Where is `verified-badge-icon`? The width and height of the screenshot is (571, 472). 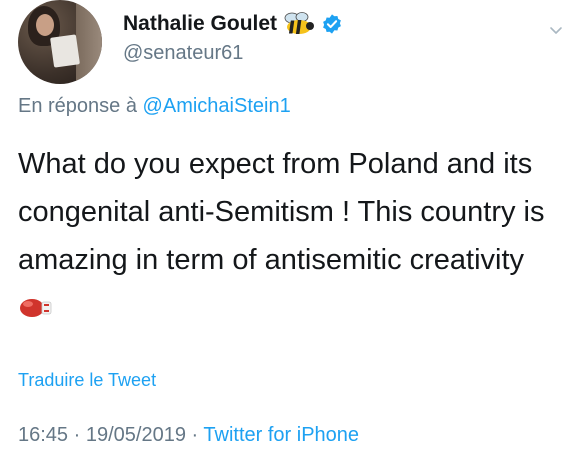
verified-badge-icon is located at coordinates (332, 24).